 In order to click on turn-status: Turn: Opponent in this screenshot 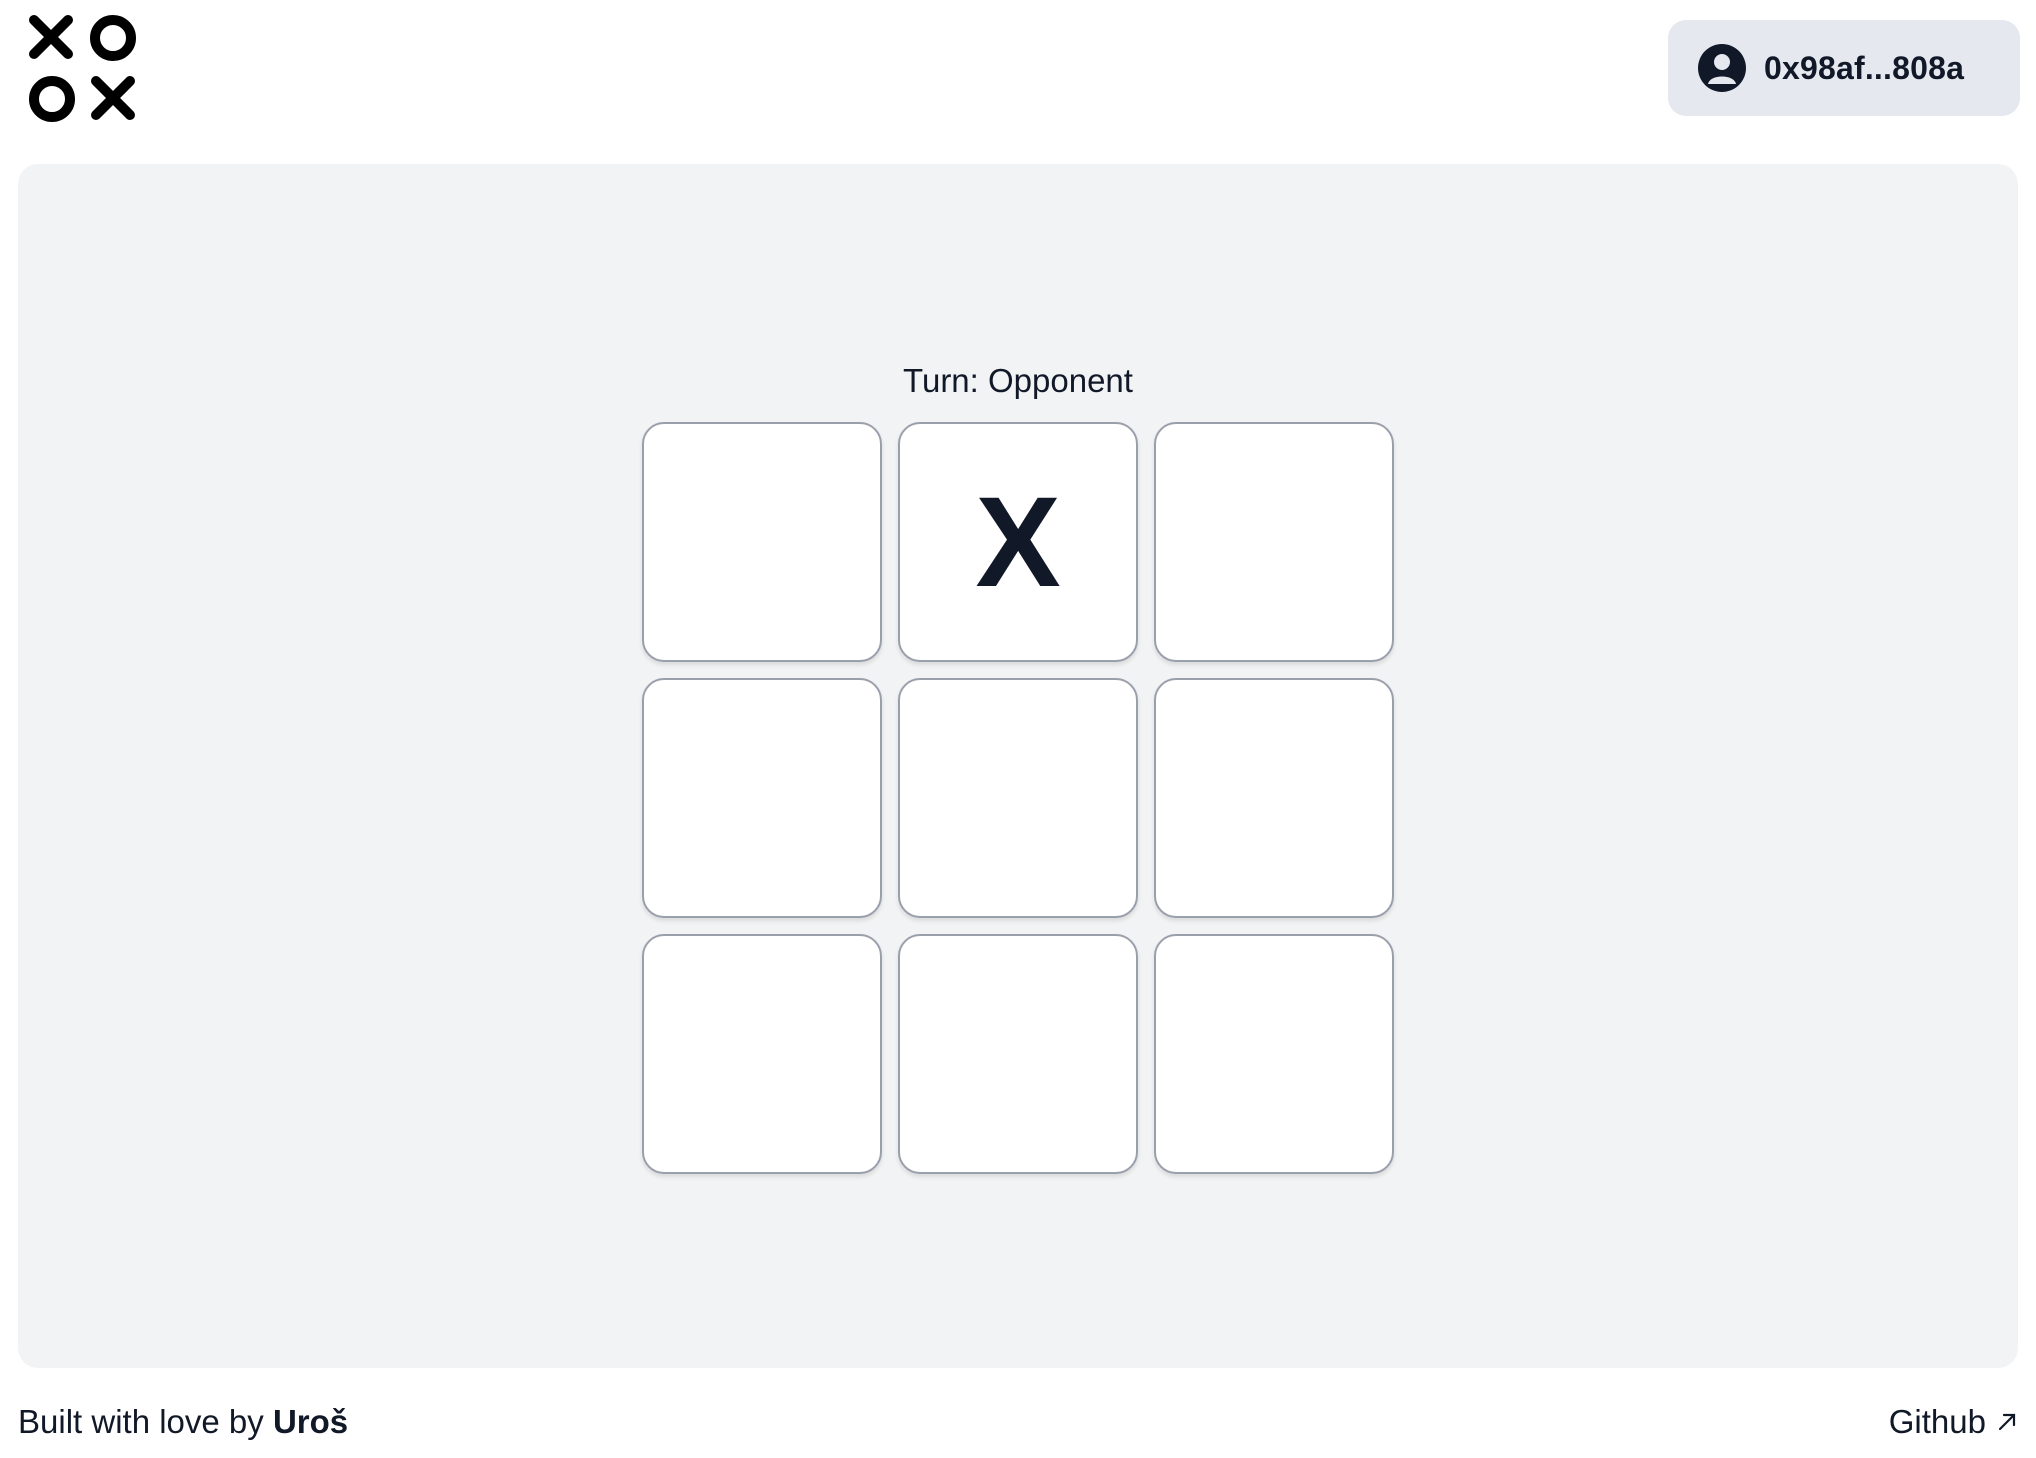, I will do `click(1018, 380)`.